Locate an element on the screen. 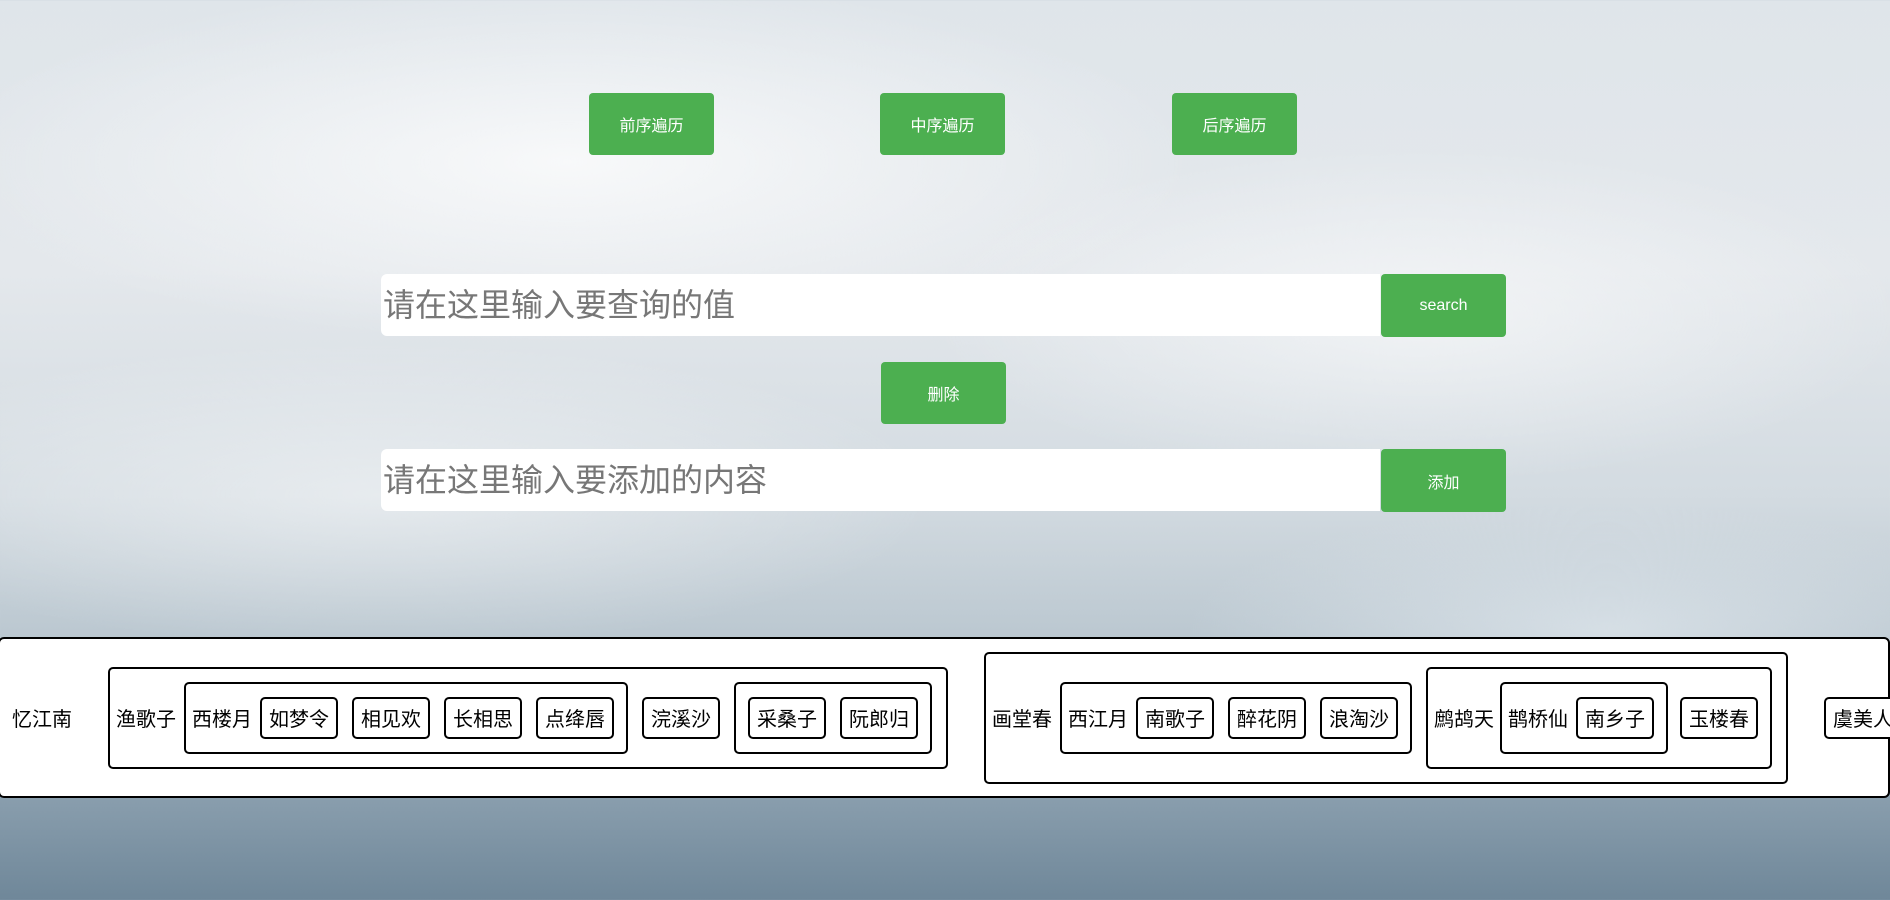  tree-node: 鹧鸪天 鹊桥仙 南乡子 玉楼春 is located at coordinates (1599, 717).